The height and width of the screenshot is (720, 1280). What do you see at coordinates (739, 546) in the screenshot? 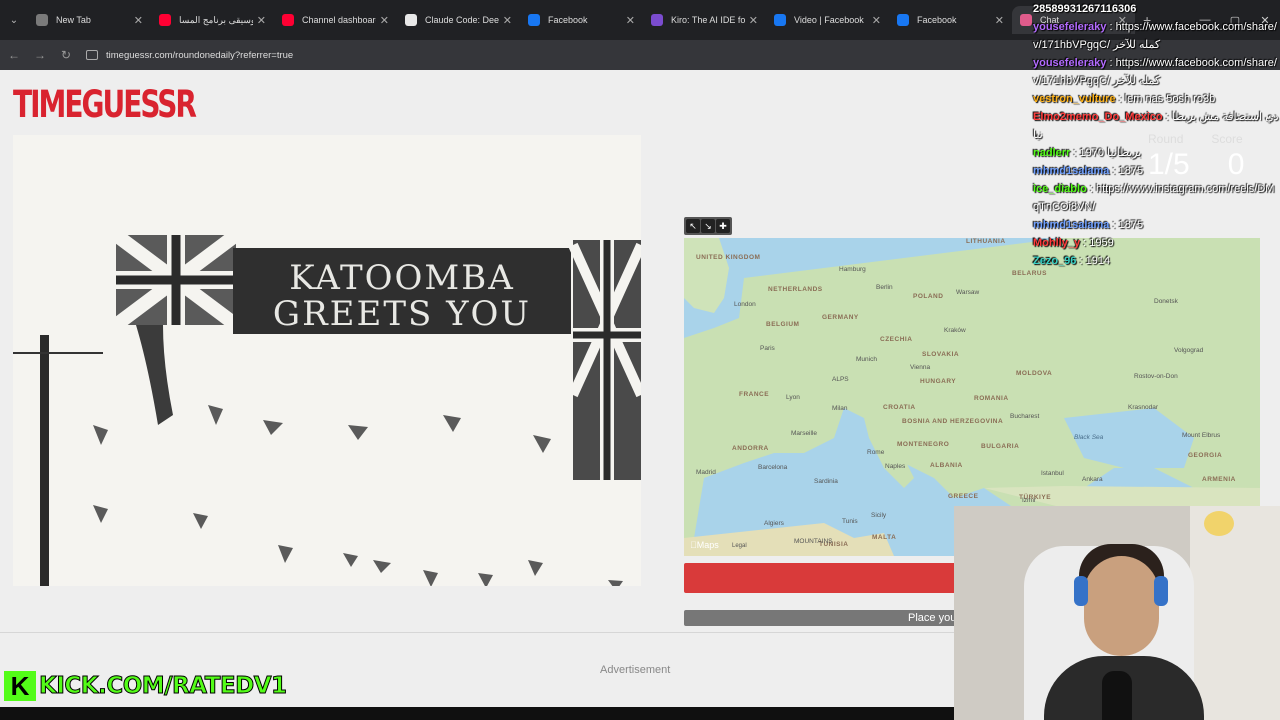
I see `map-legal-link: Legal` at bounding box center [739, 546].